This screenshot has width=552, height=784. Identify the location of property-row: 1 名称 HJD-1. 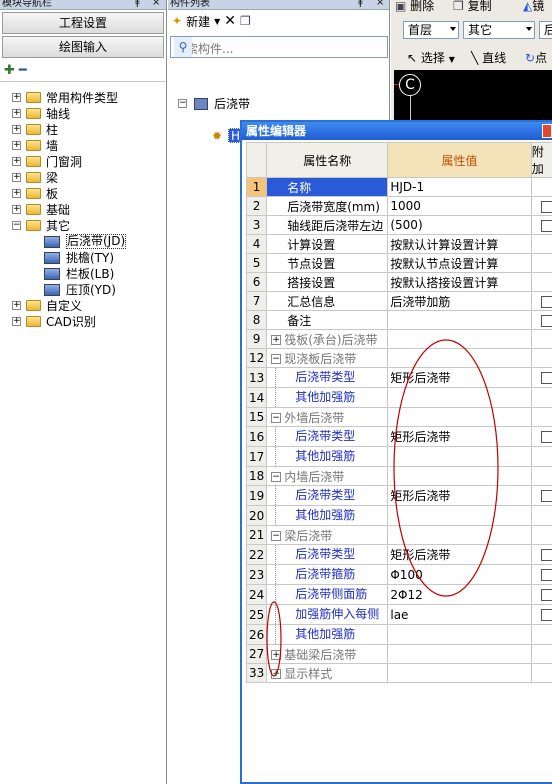
(398, 187).